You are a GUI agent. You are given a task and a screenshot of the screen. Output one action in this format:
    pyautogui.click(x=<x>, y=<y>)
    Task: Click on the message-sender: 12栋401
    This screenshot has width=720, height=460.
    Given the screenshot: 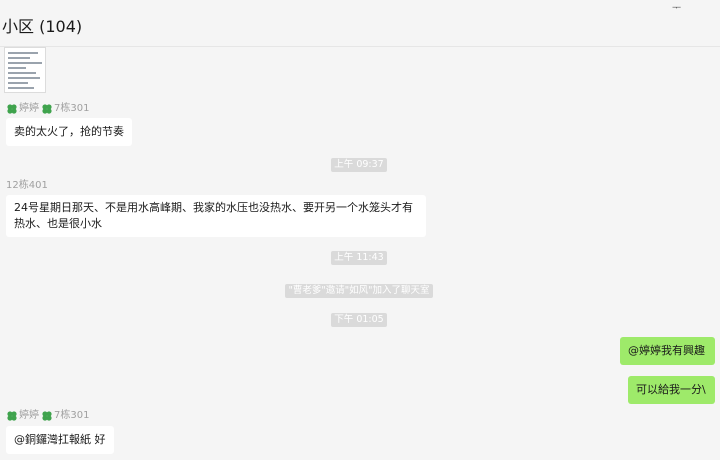 What is the action you would take?
    pyautogui.click(x=27, y=186)
    